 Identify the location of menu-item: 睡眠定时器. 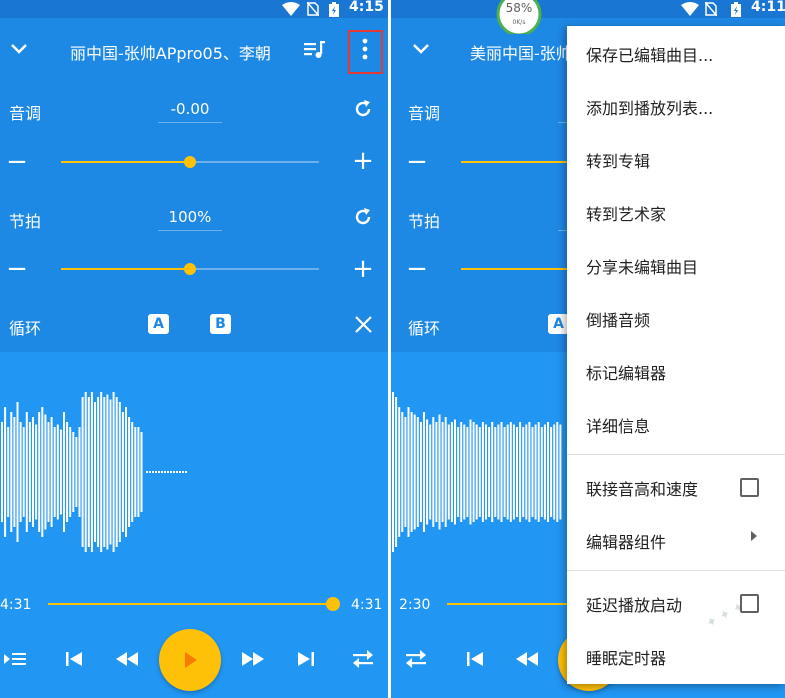
(676, 655).